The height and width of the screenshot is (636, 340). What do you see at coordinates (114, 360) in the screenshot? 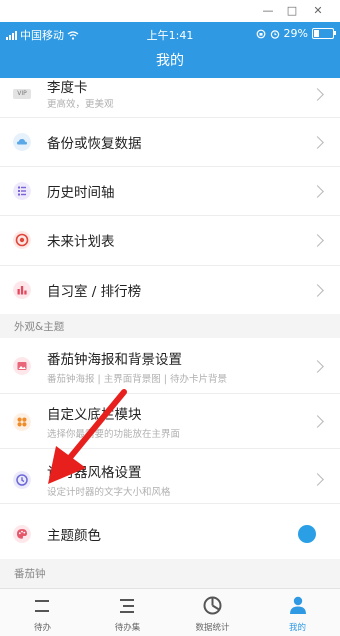
I see `list-item-title: 番茄钟海报和背景设置` at bounding box center [114, 360].